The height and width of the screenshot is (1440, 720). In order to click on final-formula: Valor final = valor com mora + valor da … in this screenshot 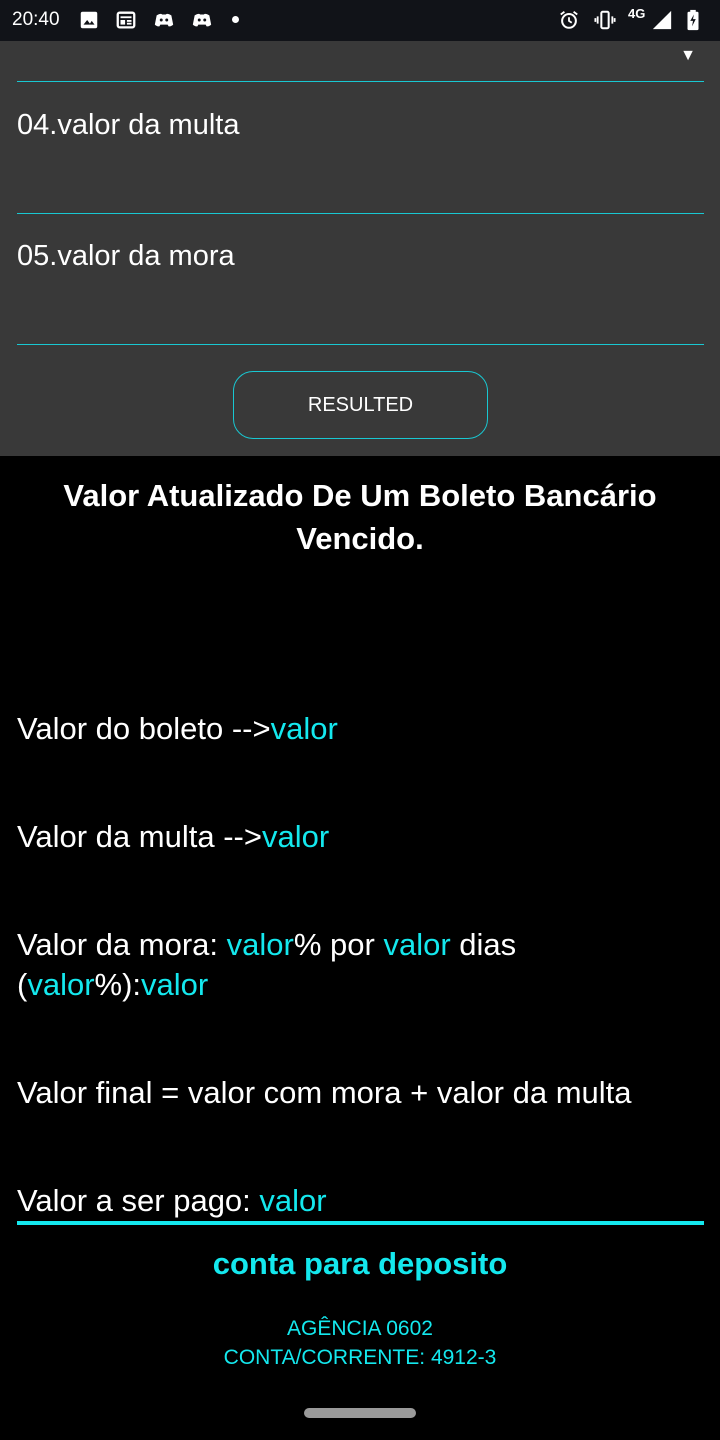, I will do `click(324, 1092)`.